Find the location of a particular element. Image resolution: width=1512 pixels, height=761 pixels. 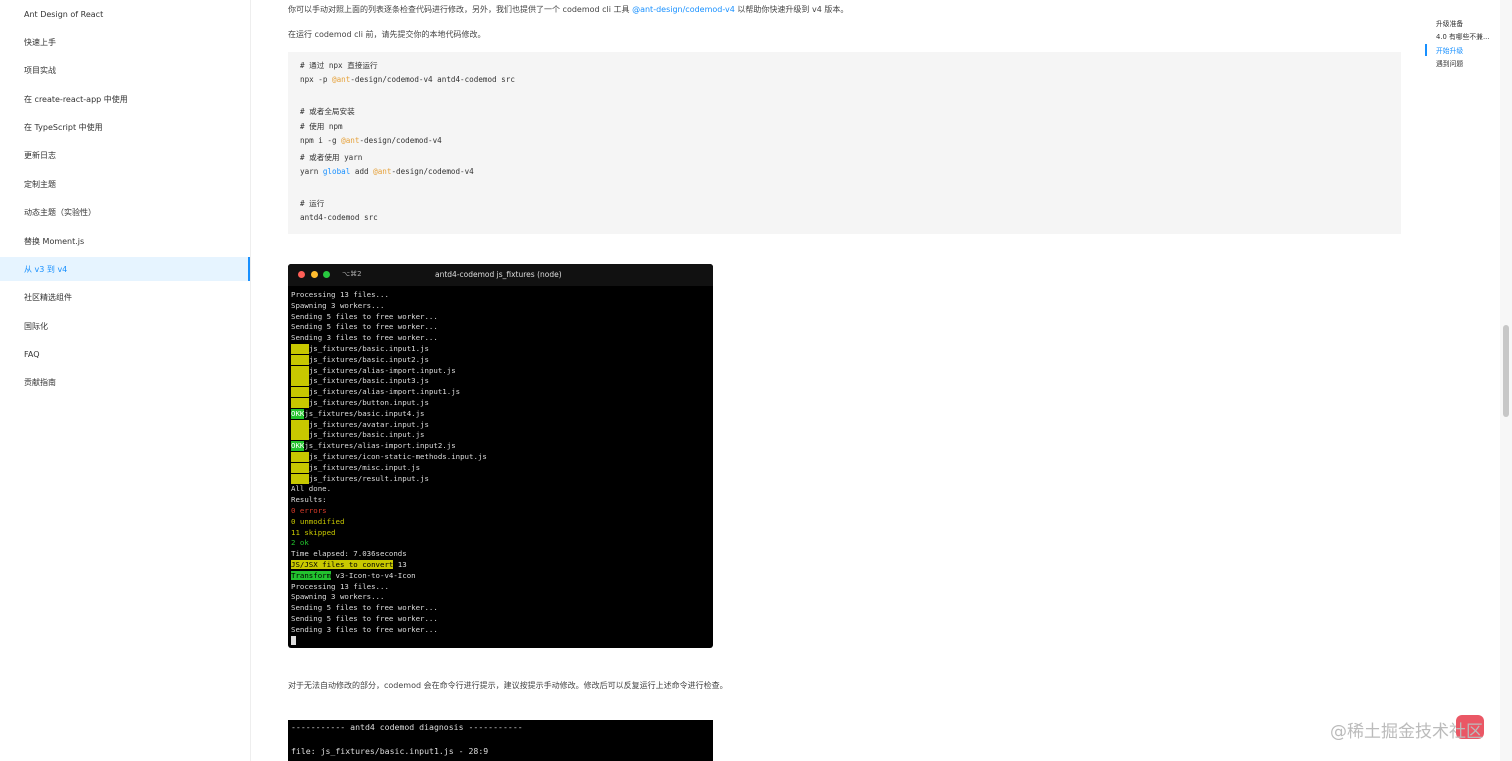

sidebar-item-project-practice: 项目实战 is located at coordinates (125, 70).